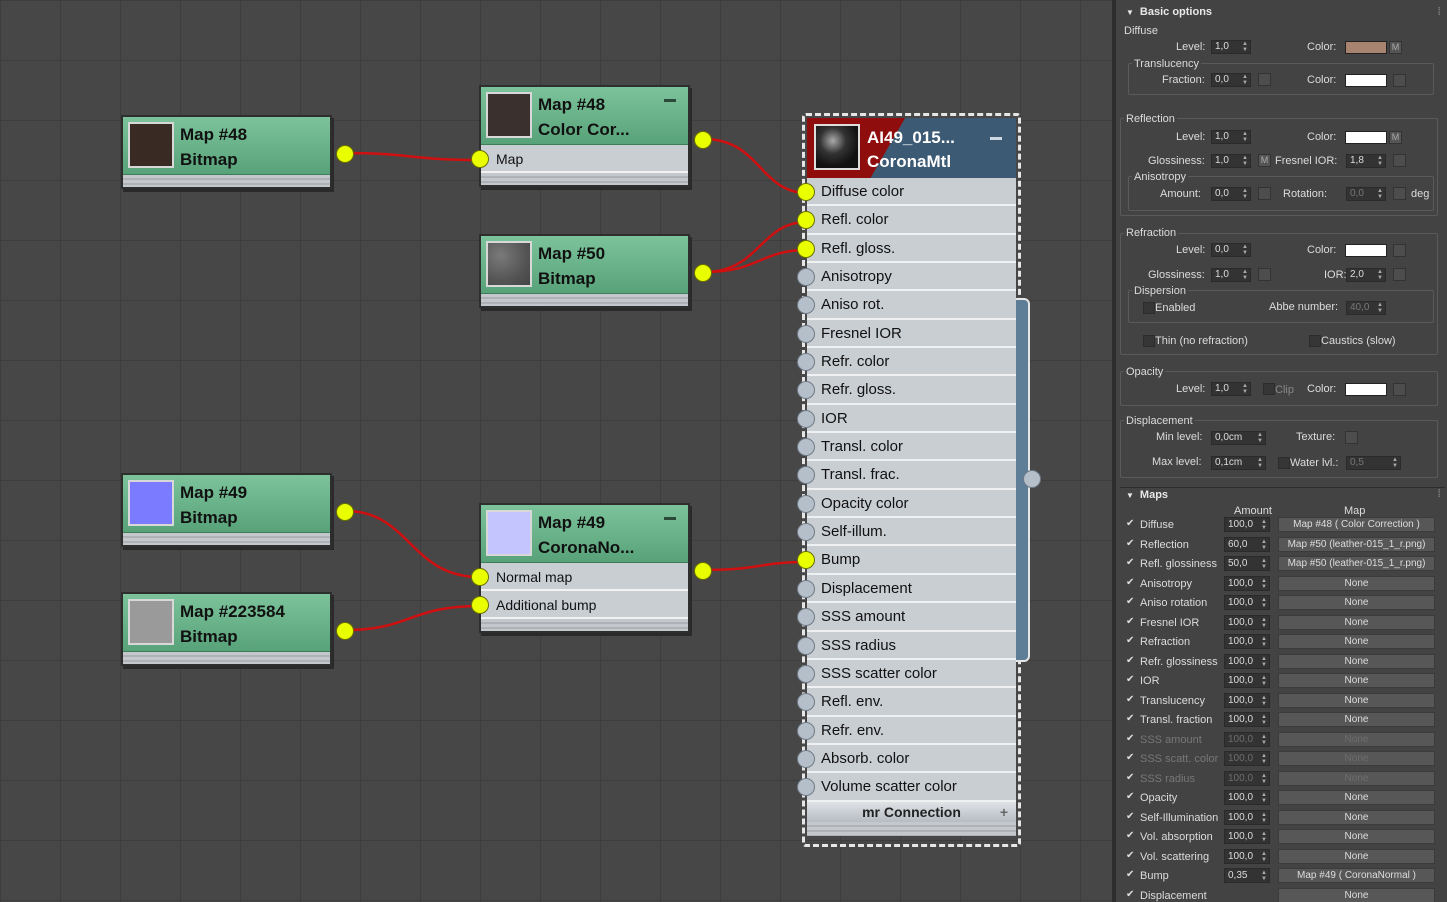  Describe the element at coordinates (1247, 563) in the screenshot. I see `map-amount-spinner: 50,0 ▲ ▼` at that location.